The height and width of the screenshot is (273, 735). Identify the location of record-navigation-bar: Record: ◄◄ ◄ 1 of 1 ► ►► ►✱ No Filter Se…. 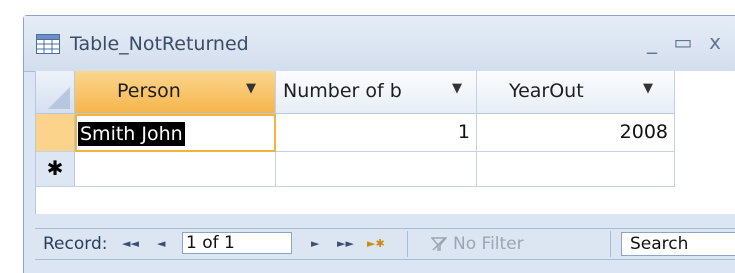
(385, 244).